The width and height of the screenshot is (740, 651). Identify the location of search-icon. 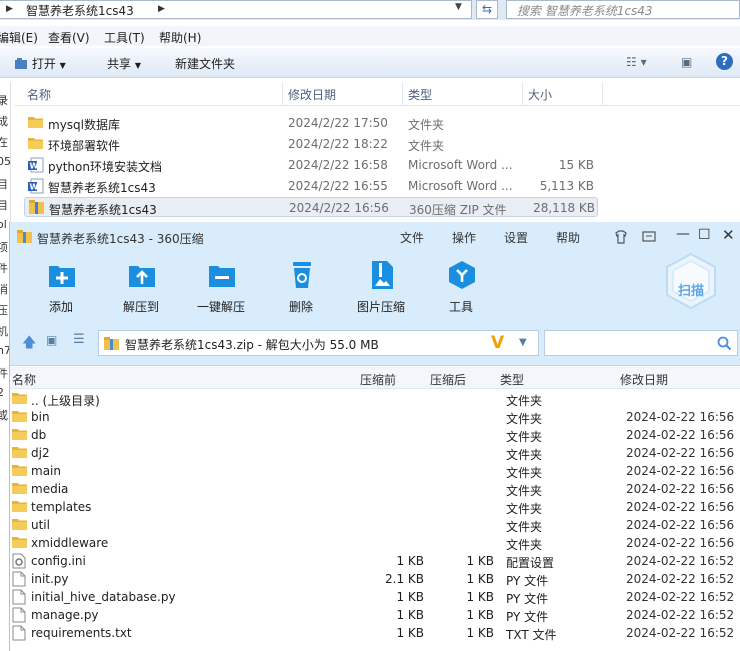
(724, 343).